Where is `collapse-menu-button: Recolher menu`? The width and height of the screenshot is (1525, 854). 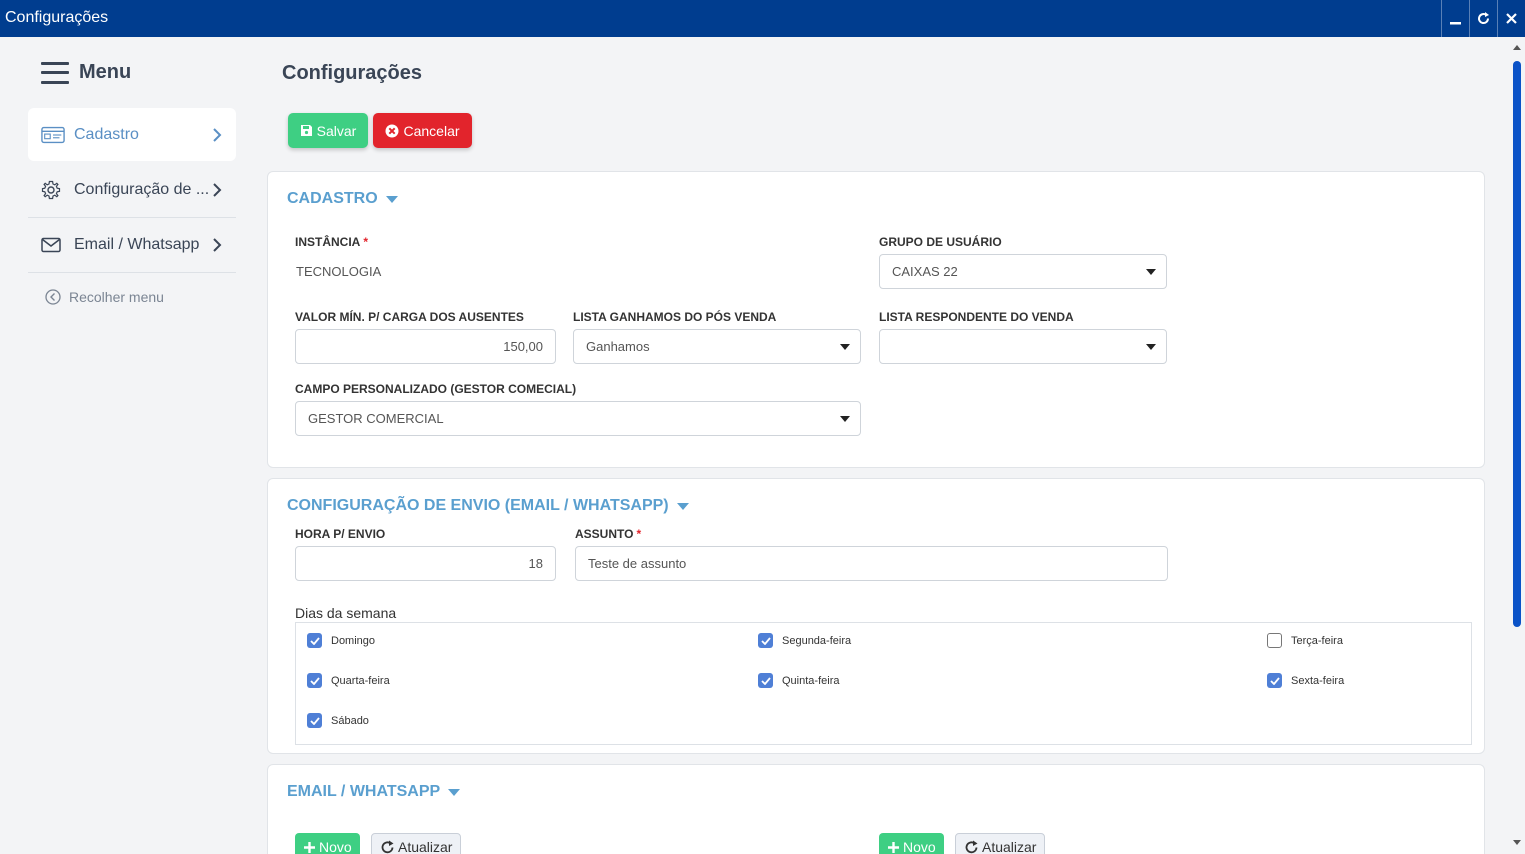 collapse-menu-button: Recolher menu is located at coordinates (104, 297).